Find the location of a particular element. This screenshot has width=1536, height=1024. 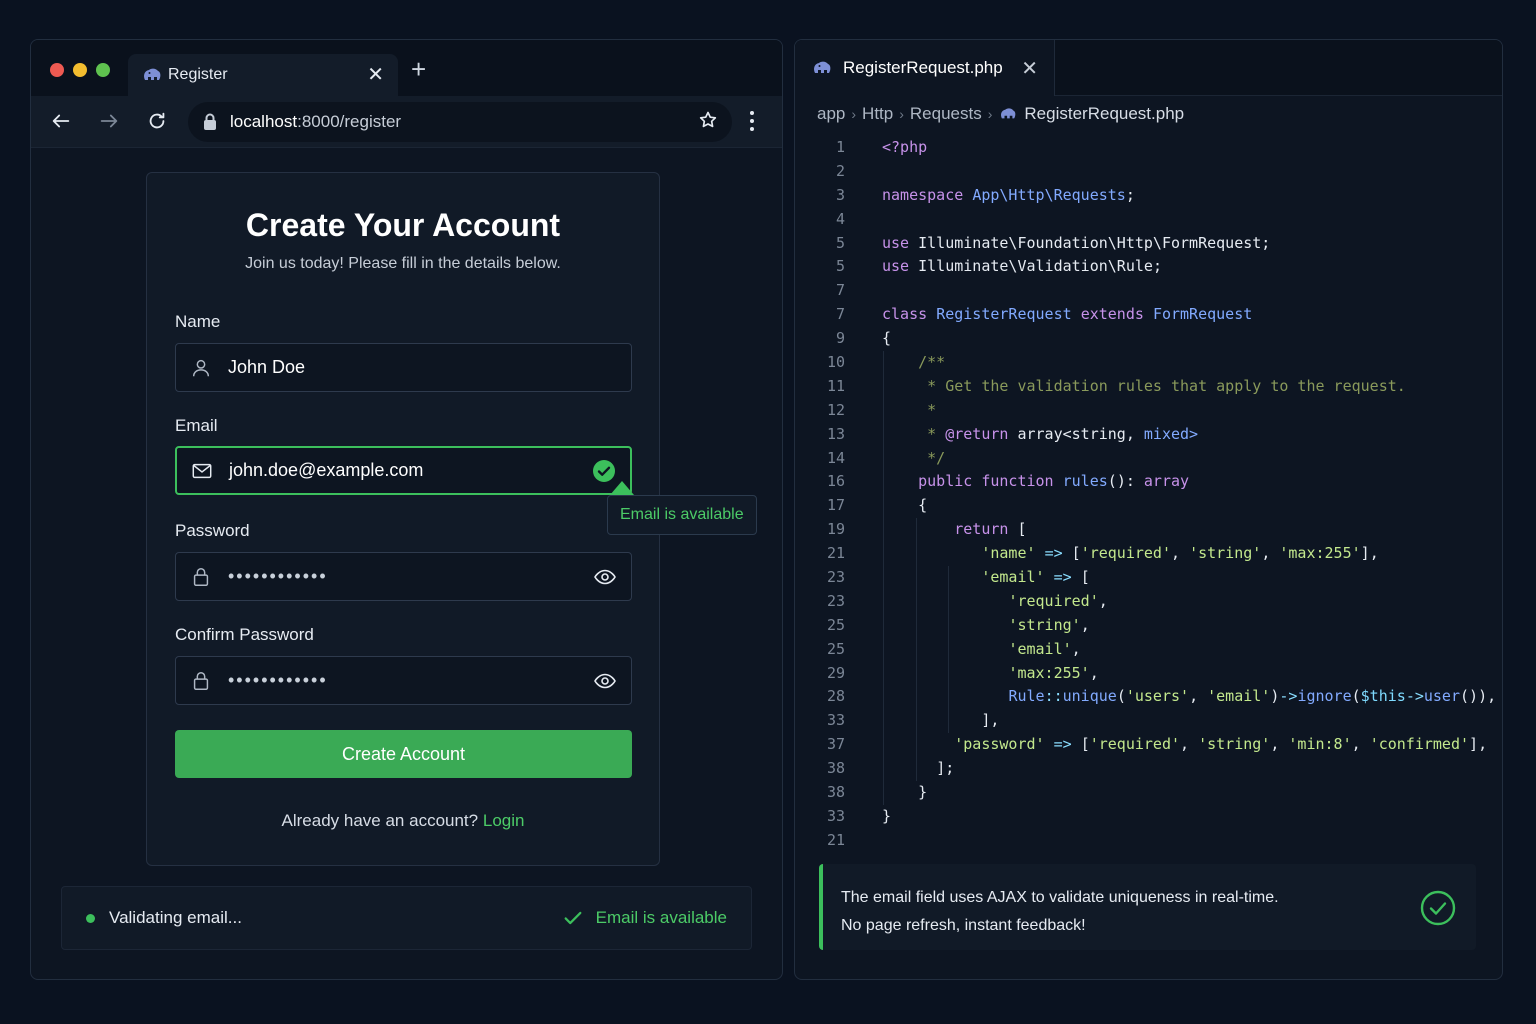

password-mask: •••••••••••• is located at coordinates (278, 576).